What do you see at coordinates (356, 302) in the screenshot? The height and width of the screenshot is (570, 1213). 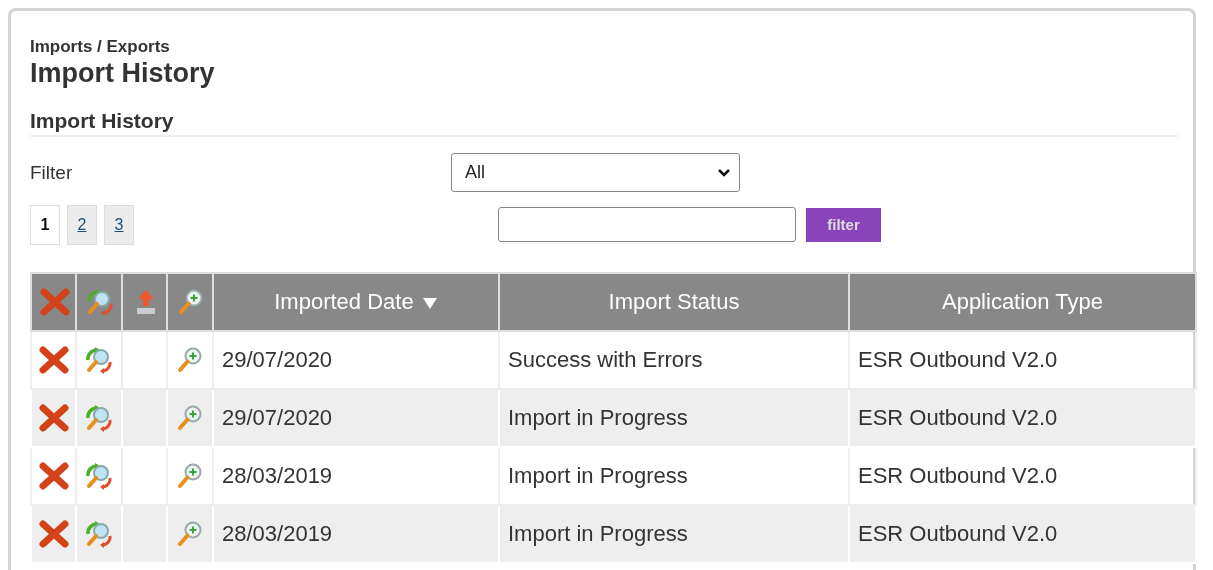 I see `column-header: Imported Date` at bounding box center [356, 302].